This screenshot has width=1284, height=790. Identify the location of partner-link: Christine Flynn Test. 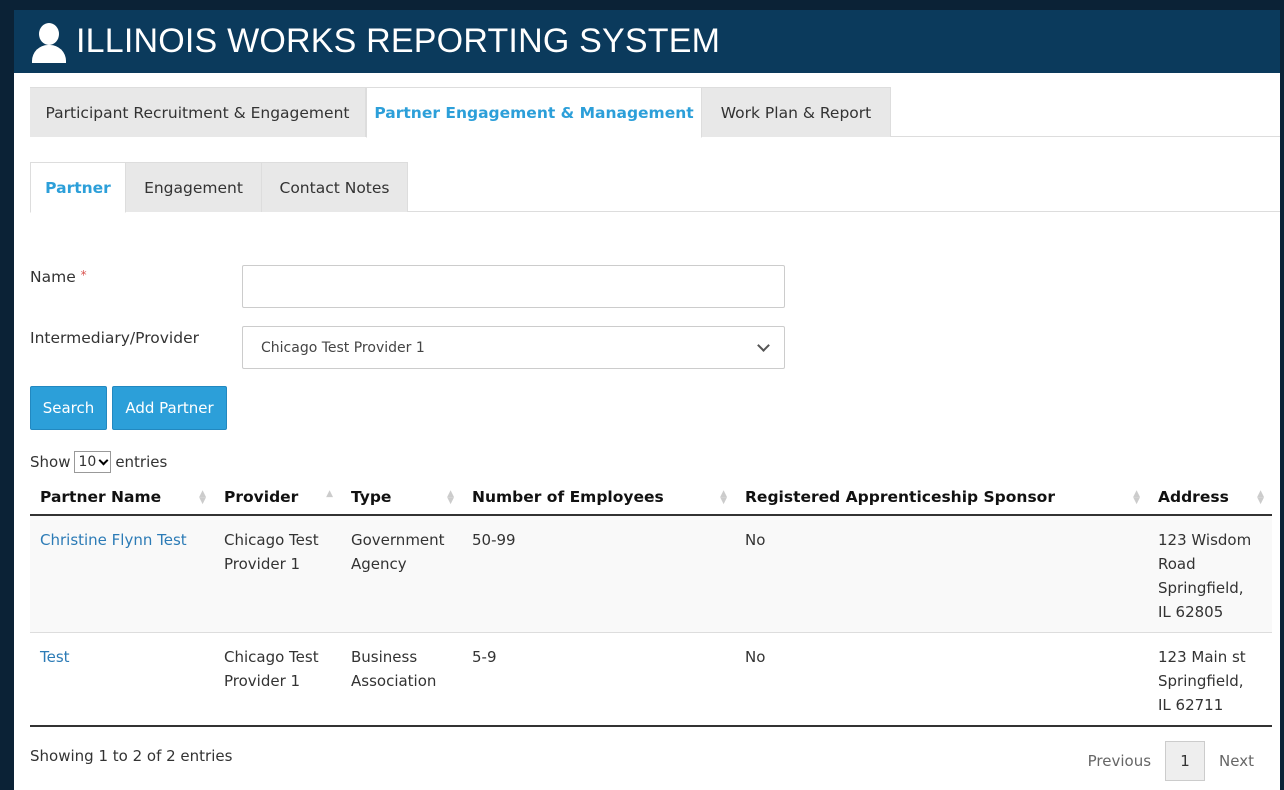
(113, 540).